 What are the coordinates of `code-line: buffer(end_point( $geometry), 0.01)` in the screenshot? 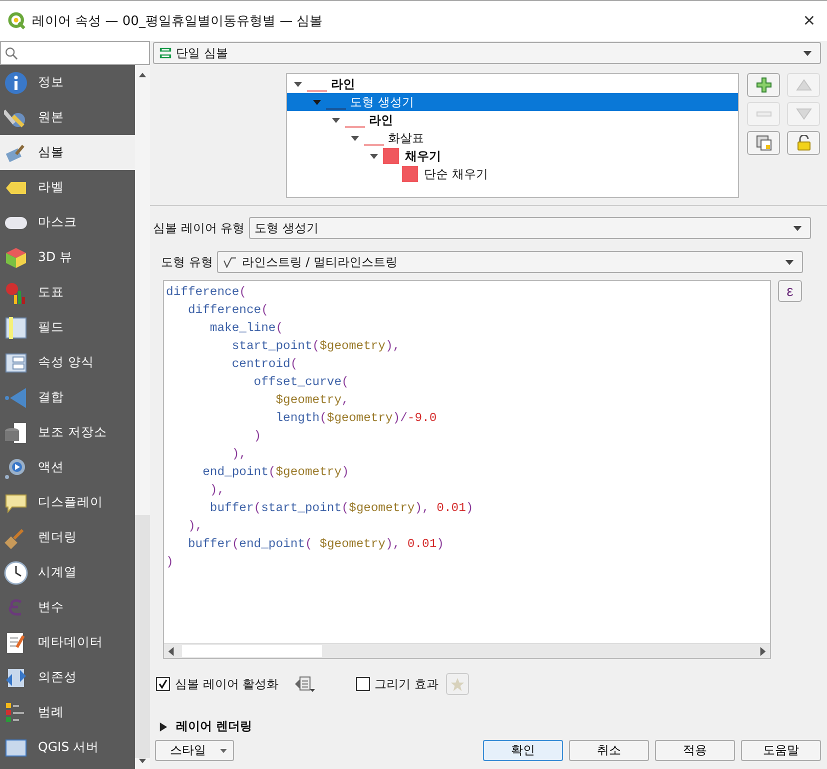 It's located at (315, 544).